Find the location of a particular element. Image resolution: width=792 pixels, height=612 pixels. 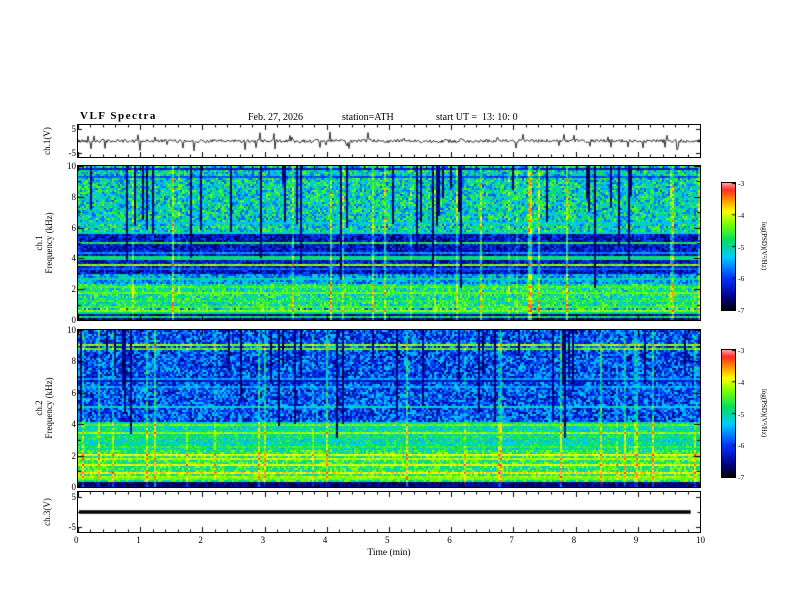

ch1-voltage-axis-label: ch.1(V) is located at coordinates (47, 141).